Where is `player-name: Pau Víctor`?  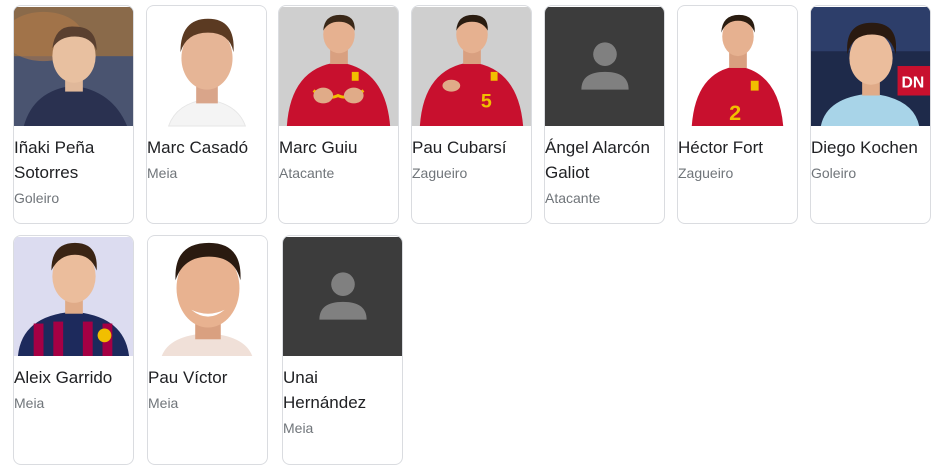
player-name: Pau Víctor is located at coordinates (188, 377).